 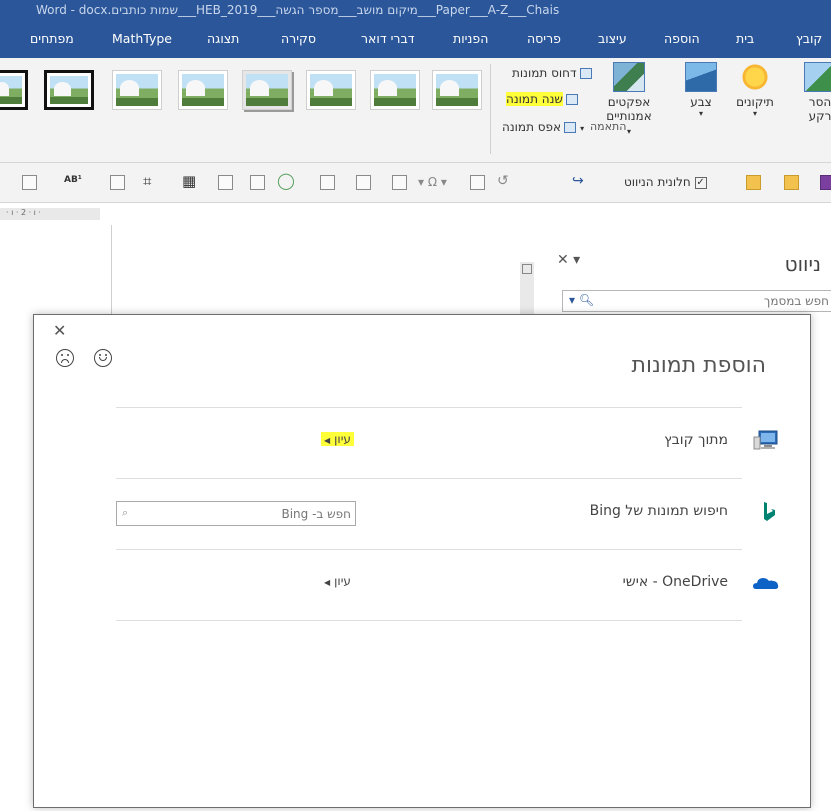 I want to click on document-icon, so click(x=117, y=182).